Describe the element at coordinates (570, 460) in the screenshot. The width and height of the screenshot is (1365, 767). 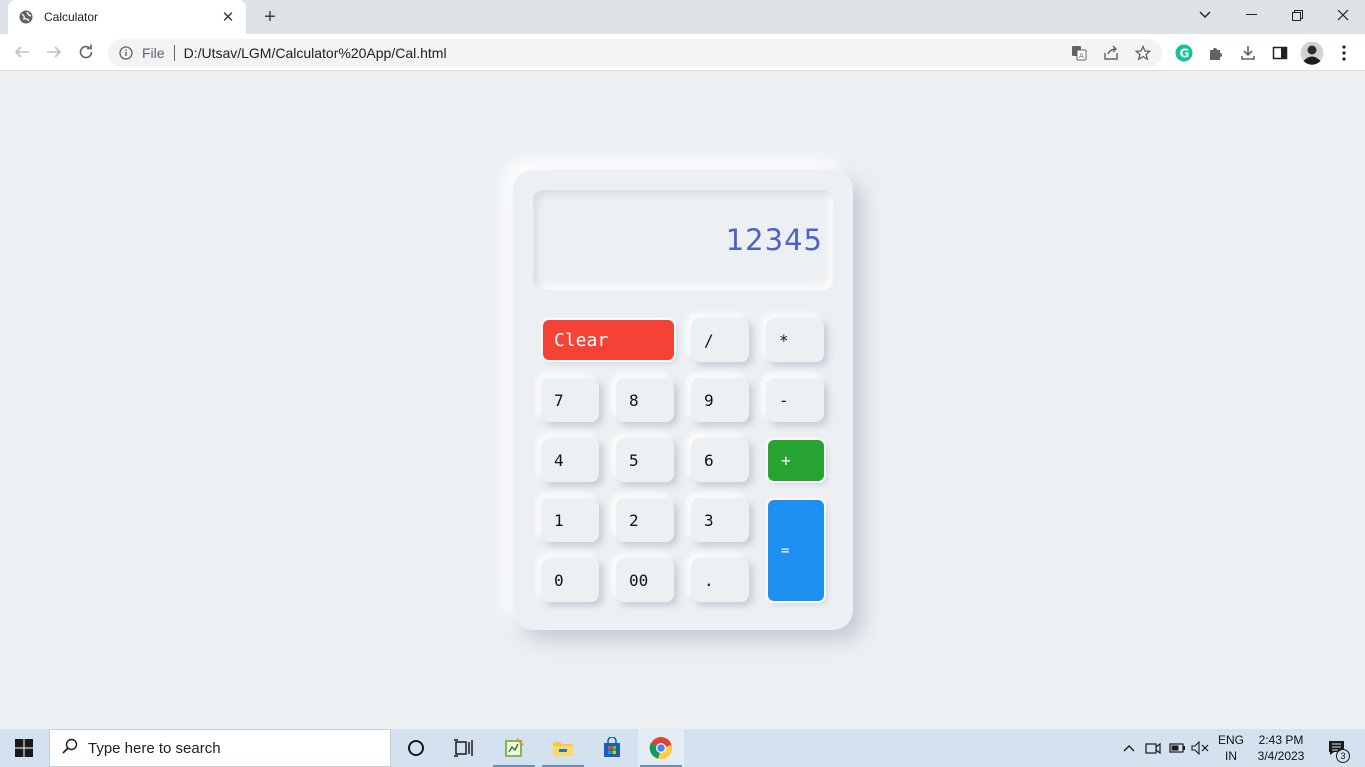
I see `four-button: 4` at that location.